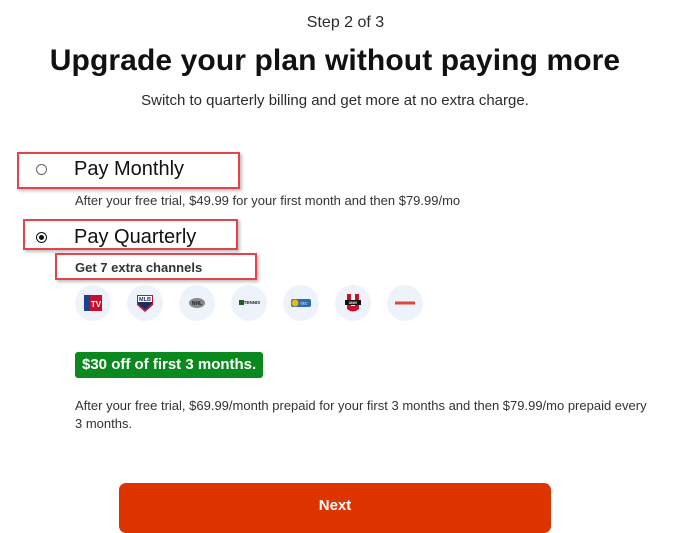  I want to click on svg-text: SEC, so click(304, 304).